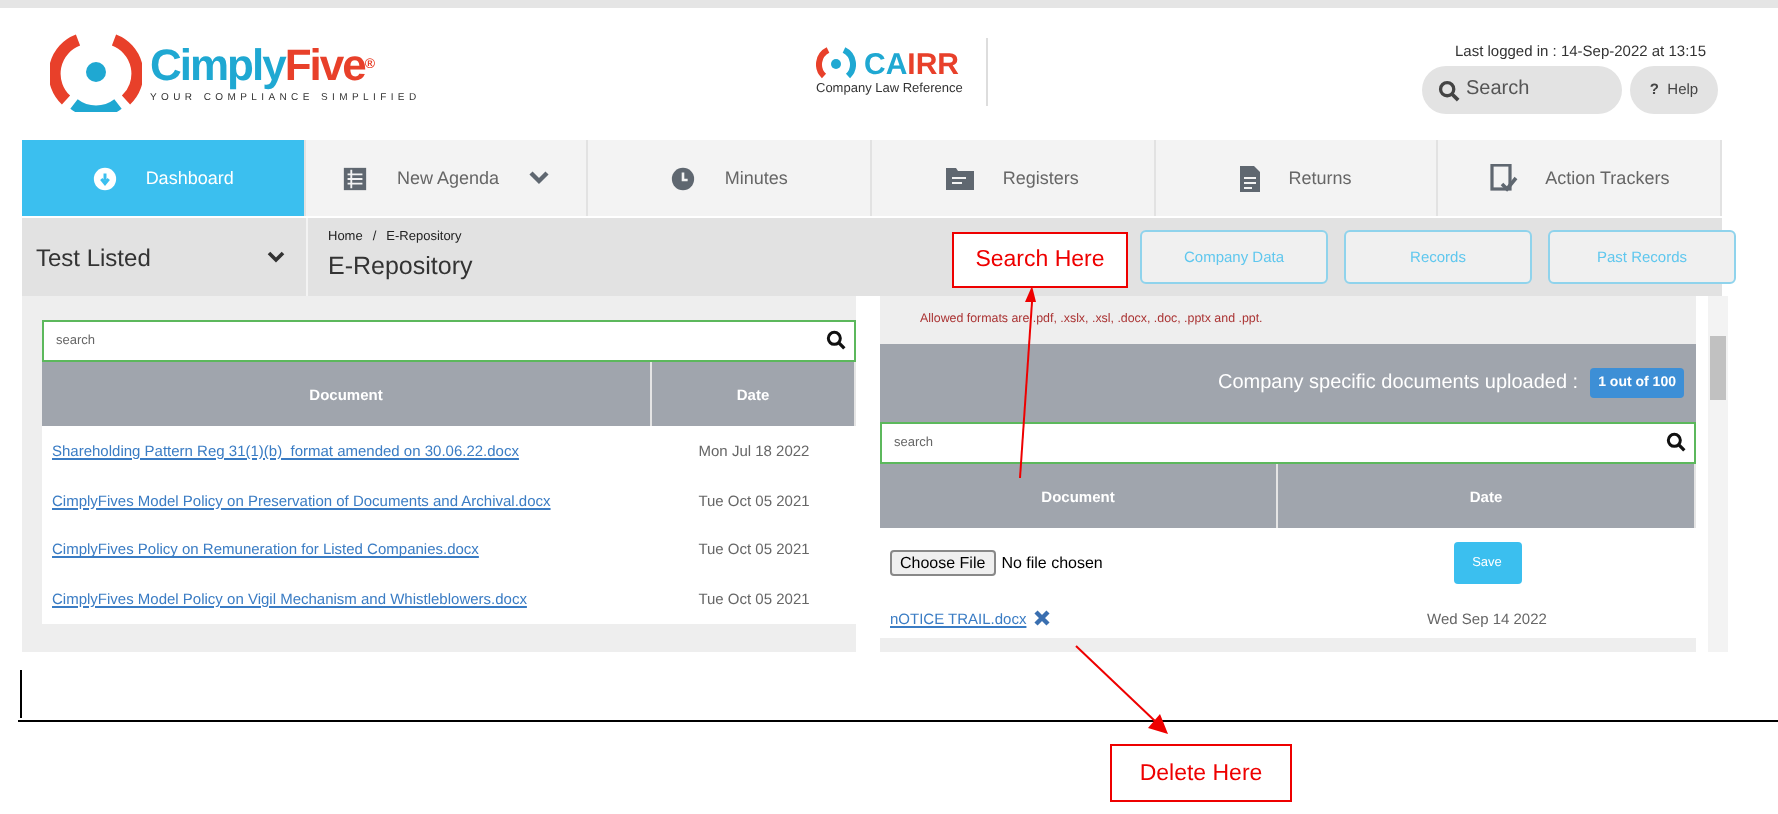  I want to click on nav-tab: Action Trackers, so click(1580, 178).